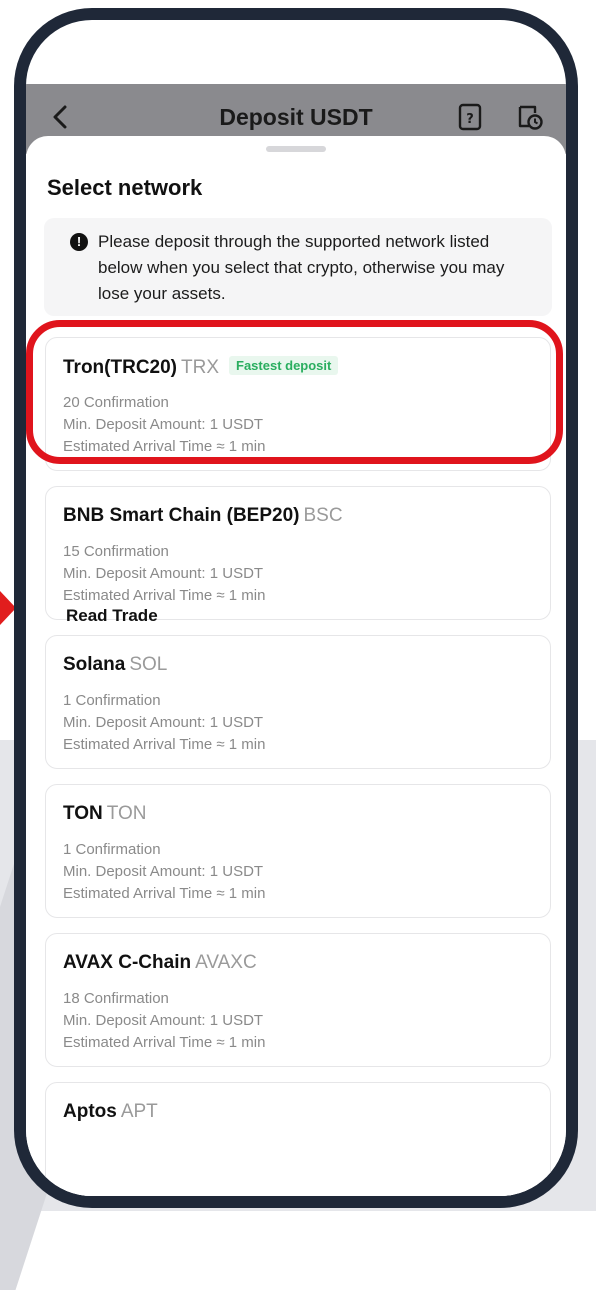 This screenshot has height=1290, width=596. I want to click on alert-icon: !, so click(79, 242).